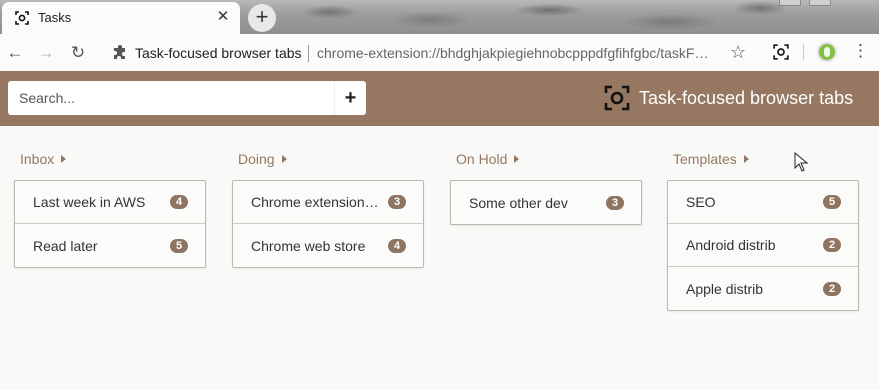 The image size is (879, 390). Describe the element at coordinates (308, 53) in the screenshot. I see `address-divider` at that location.